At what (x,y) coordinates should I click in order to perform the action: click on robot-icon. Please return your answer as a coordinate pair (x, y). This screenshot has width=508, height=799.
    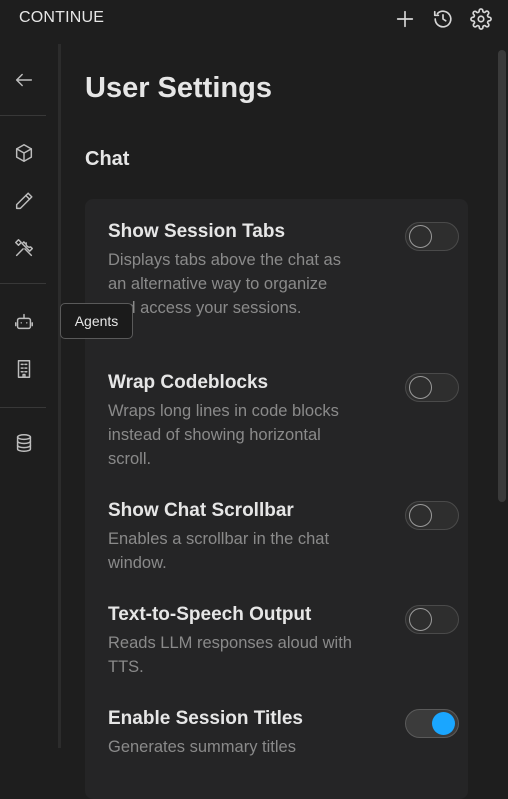
    Looking at the image, I should click on (24, 322).